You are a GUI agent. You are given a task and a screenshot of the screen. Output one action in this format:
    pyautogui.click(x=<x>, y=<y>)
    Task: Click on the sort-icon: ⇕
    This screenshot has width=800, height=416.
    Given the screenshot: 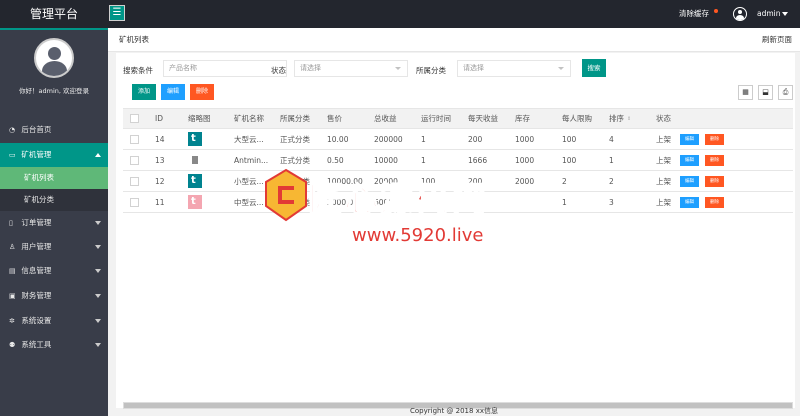 What is the action you would take?
    pyautogui.click(x=629, y=119)
    